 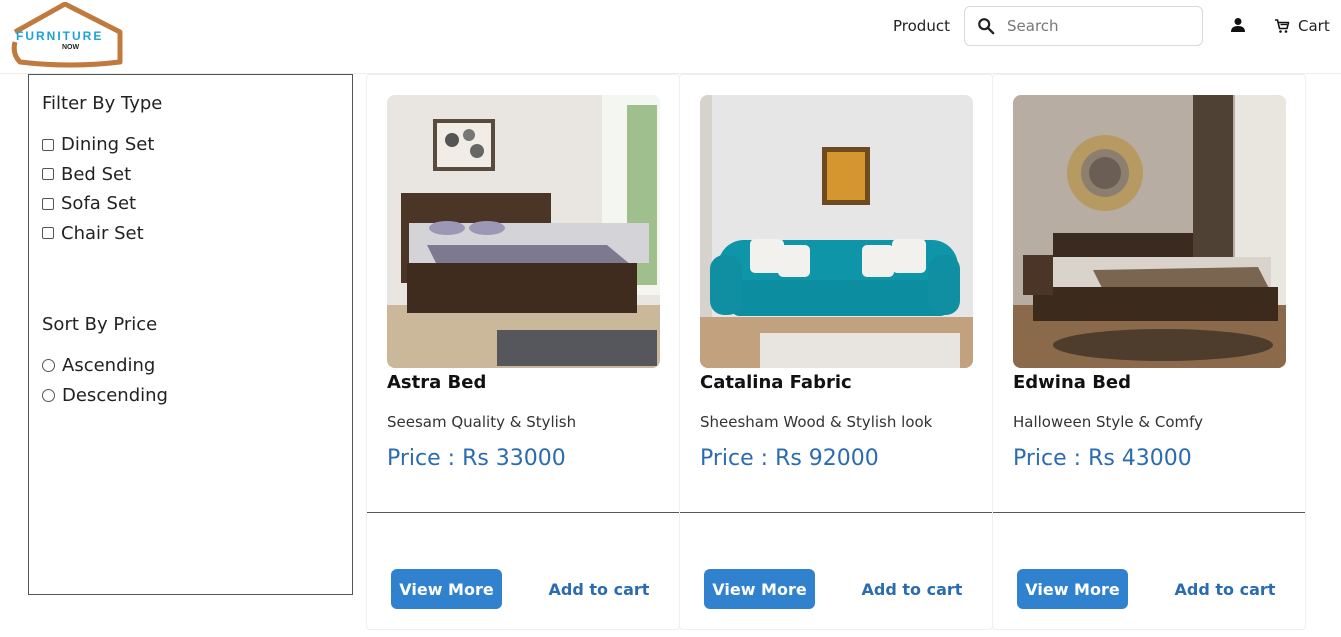 I want to click on product-name: Astra Bed, so click(x=436, y=382).